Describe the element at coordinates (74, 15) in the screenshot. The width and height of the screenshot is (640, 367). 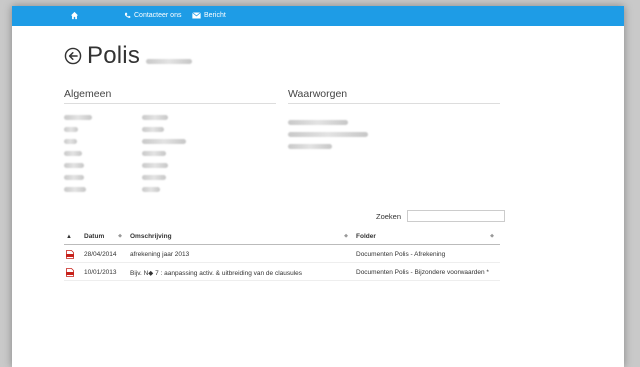
I see `home-icon` at that location.